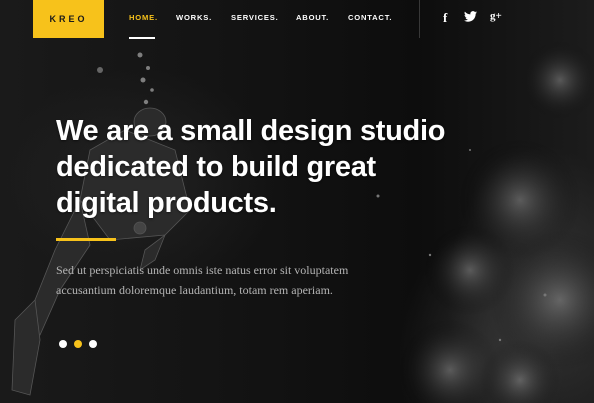 This screenshot has height=403, width=594. I want to click on facebook-icon: f, so click(445, 18).